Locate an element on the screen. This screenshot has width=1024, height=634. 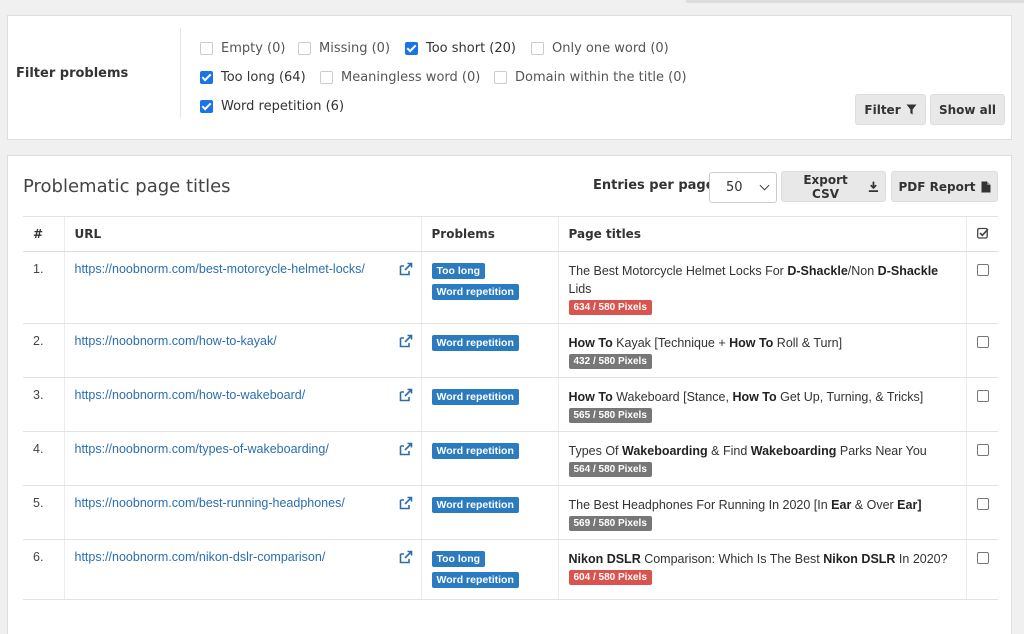
url-link: https://noobnorm.com/how-to-wakeboard/ is located at coordinates (190, 394).